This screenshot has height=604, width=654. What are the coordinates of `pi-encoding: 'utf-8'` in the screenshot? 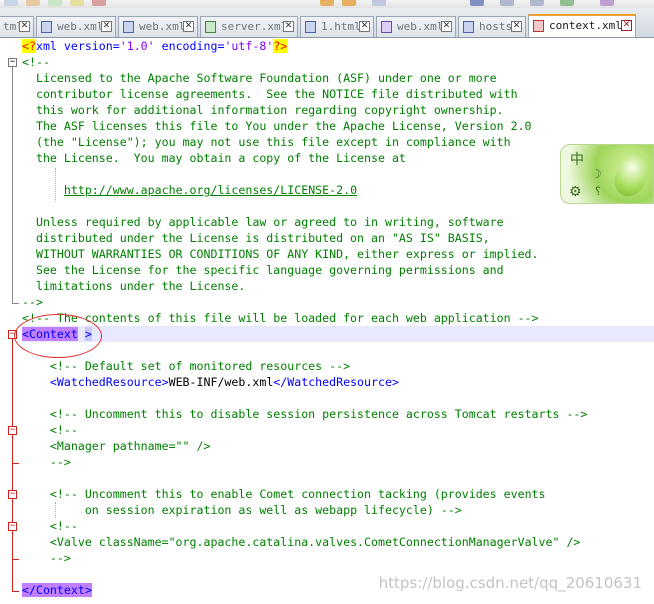 It's located at (249, 46).